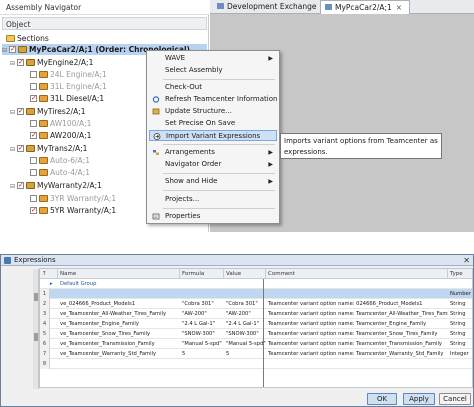  I want to click on type-column-header: Type, so click(460, 274).